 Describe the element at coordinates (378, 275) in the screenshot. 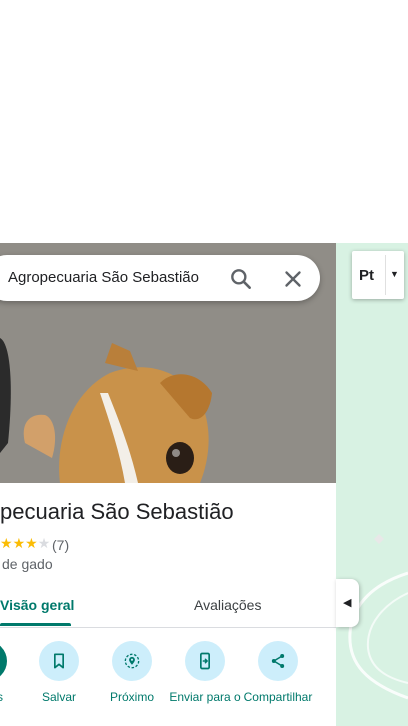

I see `map-layers-button: Pt ▼` at that location.